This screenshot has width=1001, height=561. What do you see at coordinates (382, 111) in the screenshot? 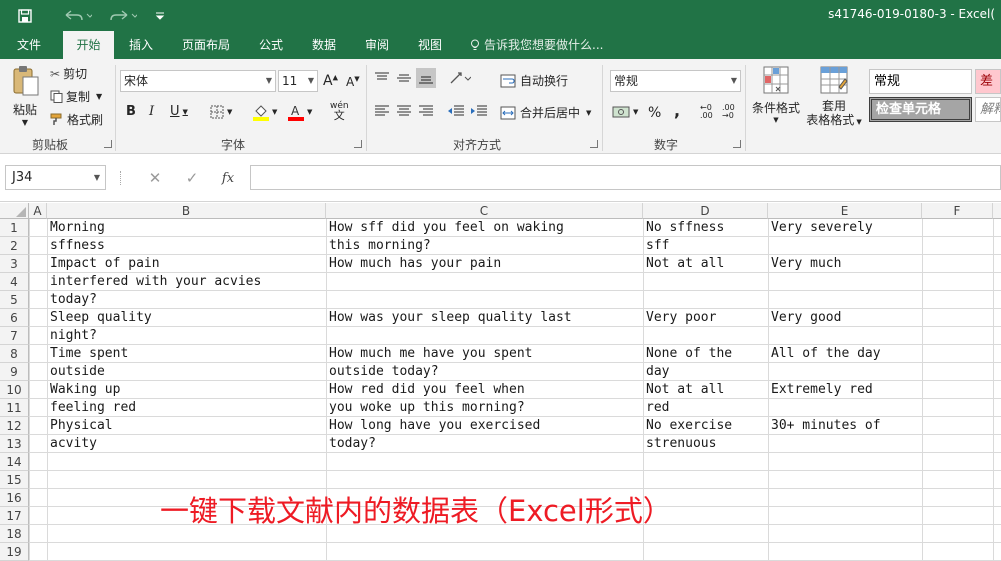
I see `align-left-button` at bounding box center [382, 111].